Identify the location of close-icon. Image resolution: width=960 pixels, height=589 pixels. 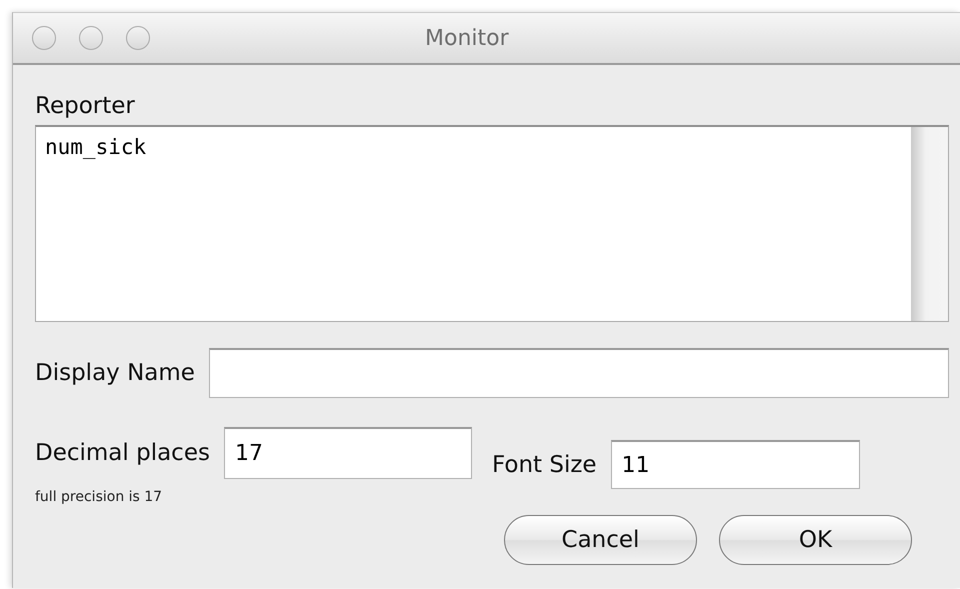
(44, 38).